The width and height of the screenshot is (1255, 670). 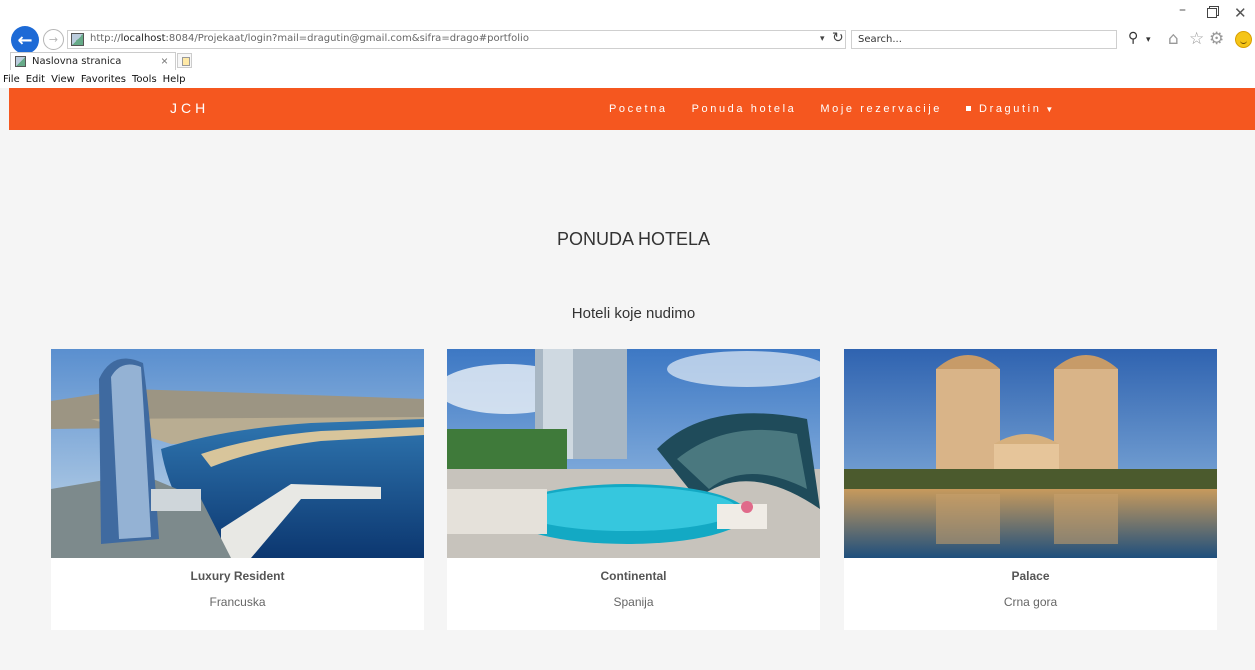 I want to click on hotel-country: Spanija, so click(x=633, y=602).